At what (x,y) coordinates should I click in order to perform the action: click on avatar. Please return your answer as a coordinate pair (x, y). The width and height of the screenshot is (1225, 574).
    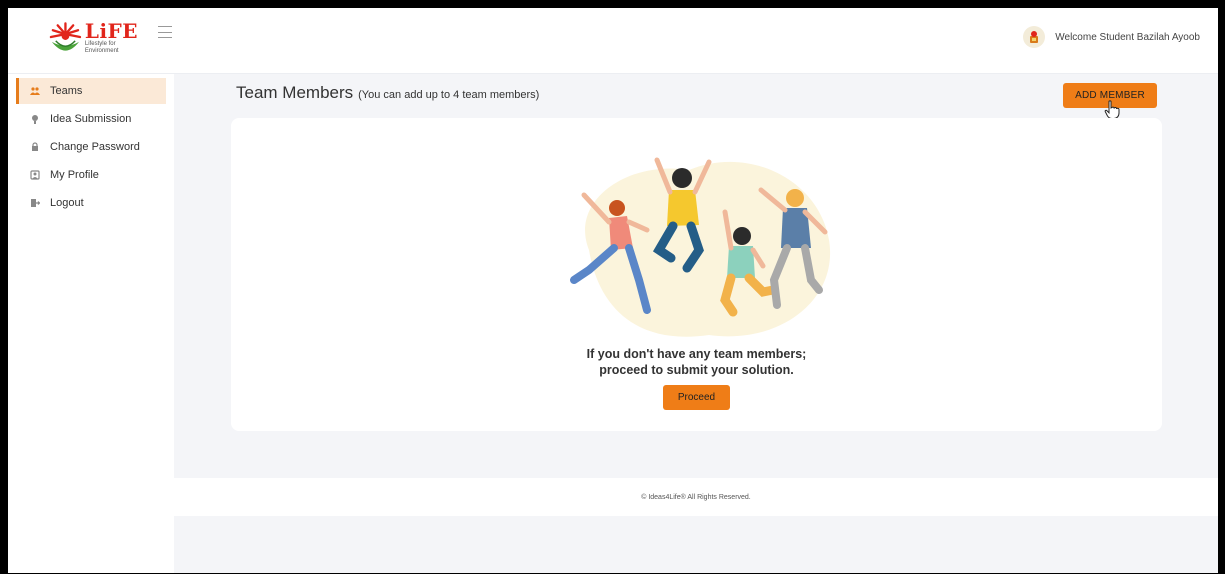
    Looking at the image, I should click on (1034, 37).